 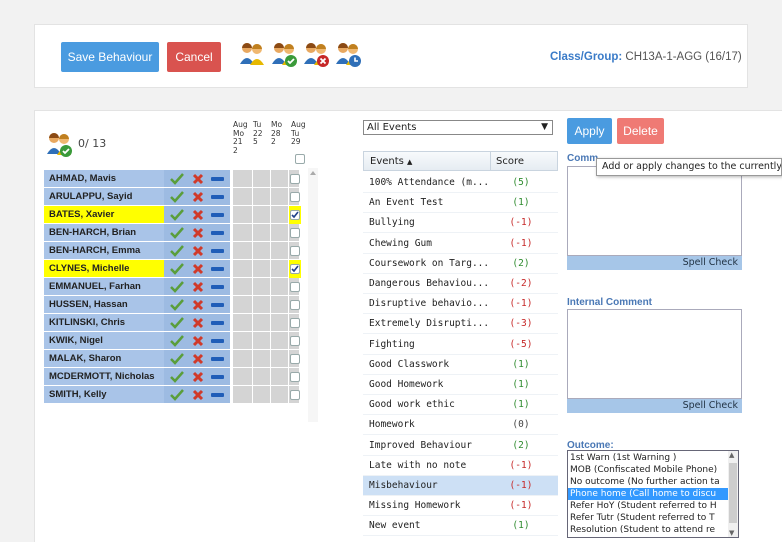 I want to click on cancel-button: Cancel, so click(x=194, y=57).